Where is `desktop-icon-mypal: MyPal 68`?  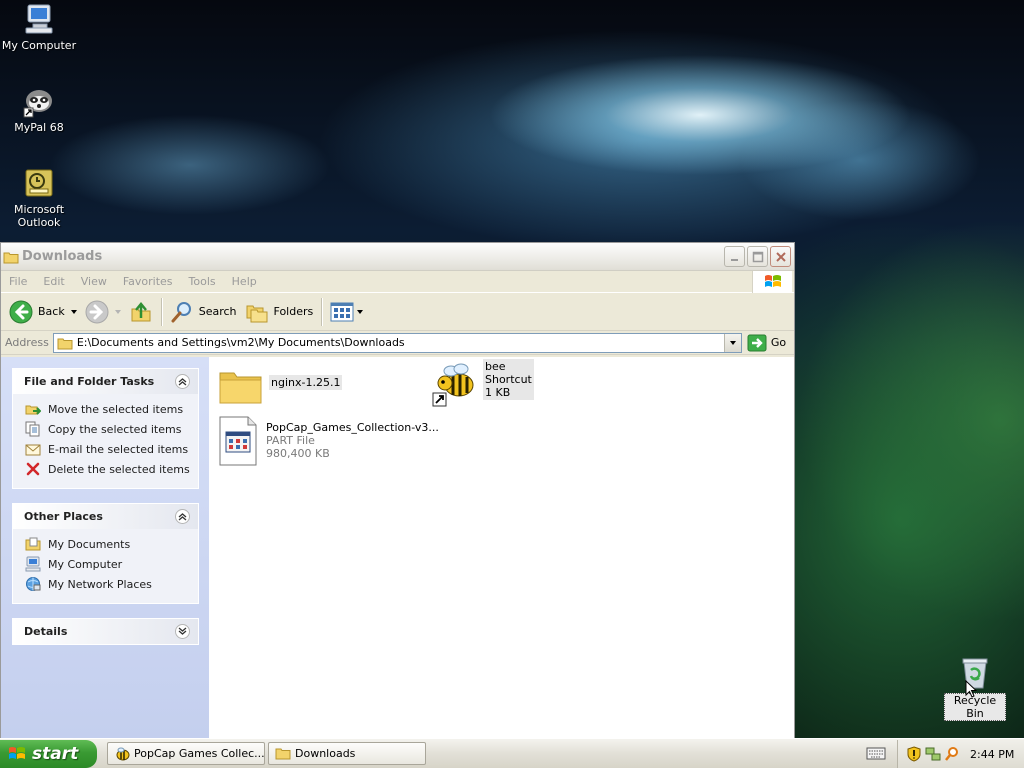
desktop-icon-mypal: MyPal 68 is located at coordinates (39, 109).